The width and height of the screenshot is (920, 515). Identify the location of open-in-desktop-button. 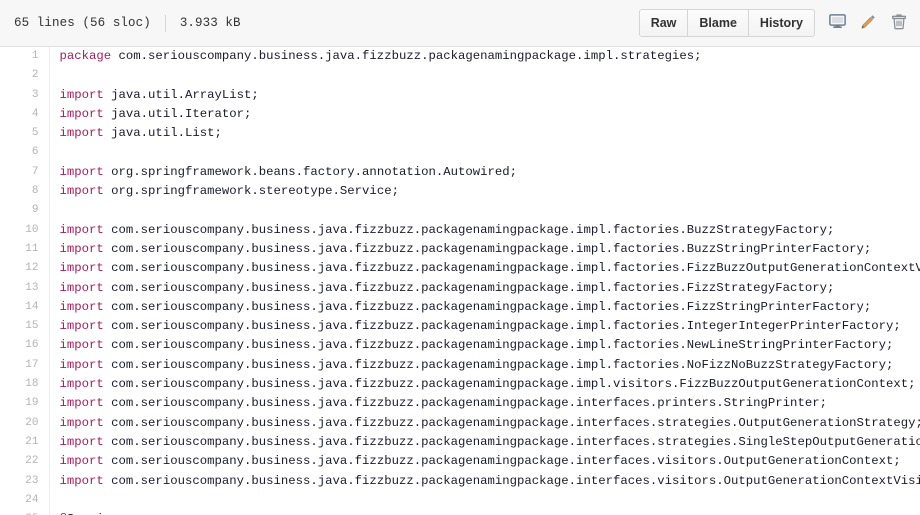
(837, 23).